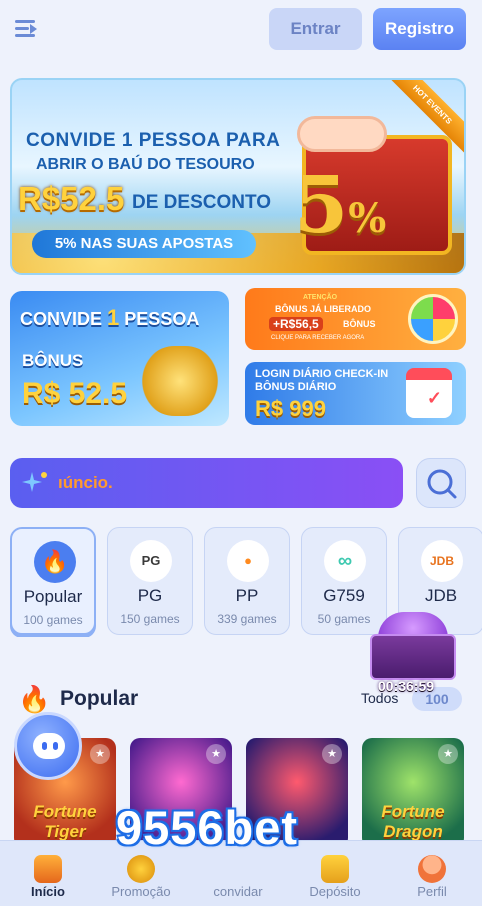 Image resolution: width=482 pixels, height=906 pixels. Describe the element at coordinates (247, 595) in the screenshot. I see `provider-name: PP` at that location.